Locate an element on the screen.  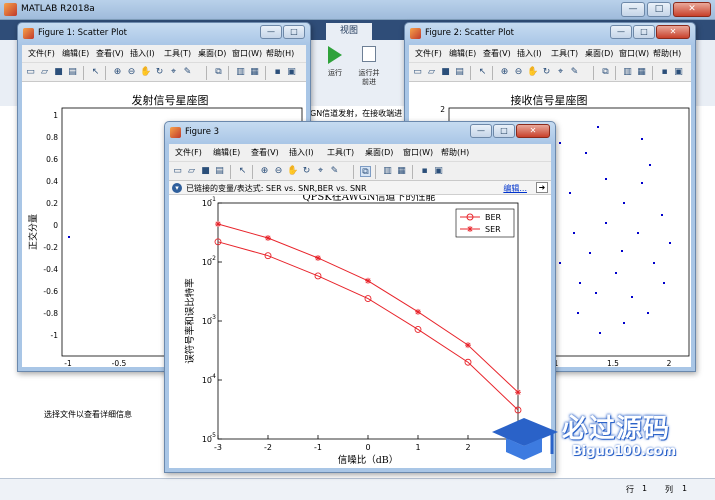
figure3-close-button: ✕ is located at coordinates (533, 131).